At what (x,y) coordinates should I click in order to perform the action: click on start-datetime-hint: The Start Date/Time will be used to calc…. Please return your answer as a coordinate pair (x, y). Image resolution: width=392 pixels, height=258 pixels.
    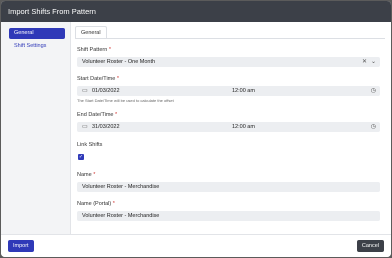
    Looking at the image, I should click on (125, 100).